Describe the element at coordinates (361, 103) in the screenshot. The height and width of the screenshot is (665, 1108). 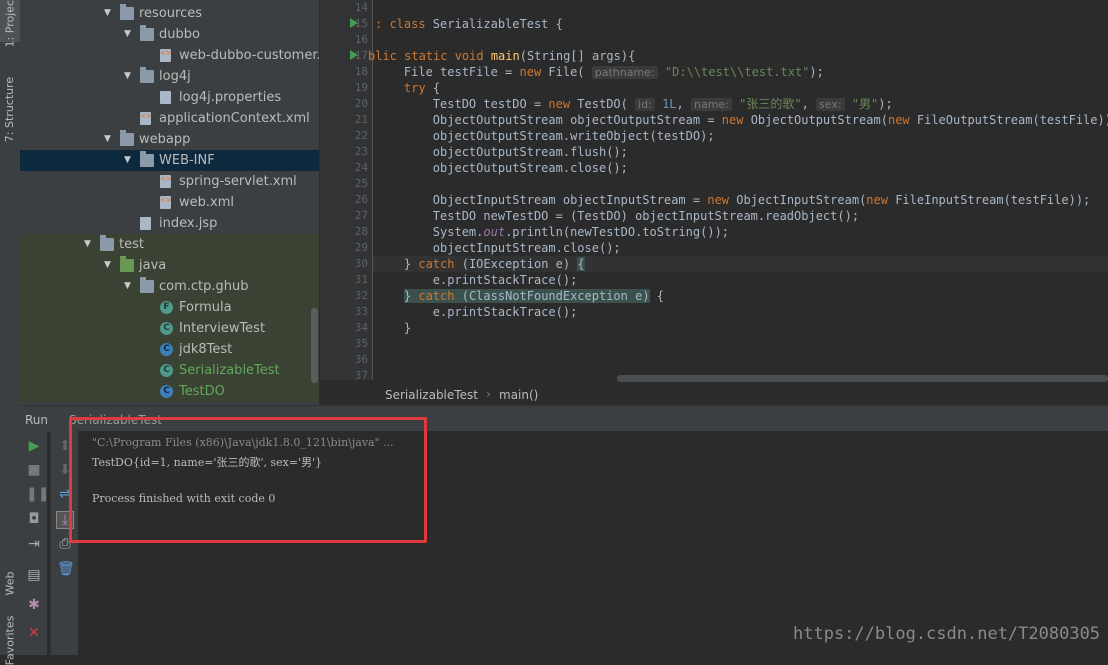
I see `line-number: 20` at that location.